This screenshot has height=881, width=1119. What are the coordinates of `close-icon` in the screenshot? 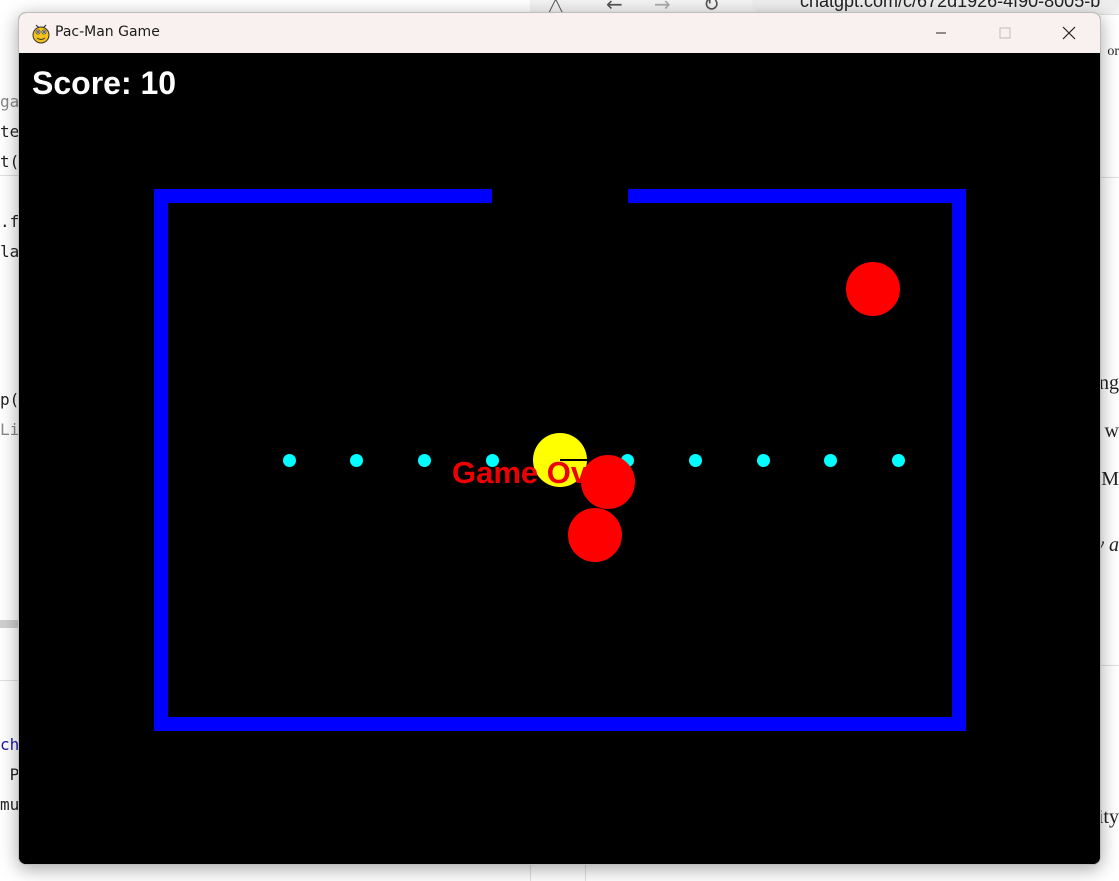 It's located at (1069, 33).